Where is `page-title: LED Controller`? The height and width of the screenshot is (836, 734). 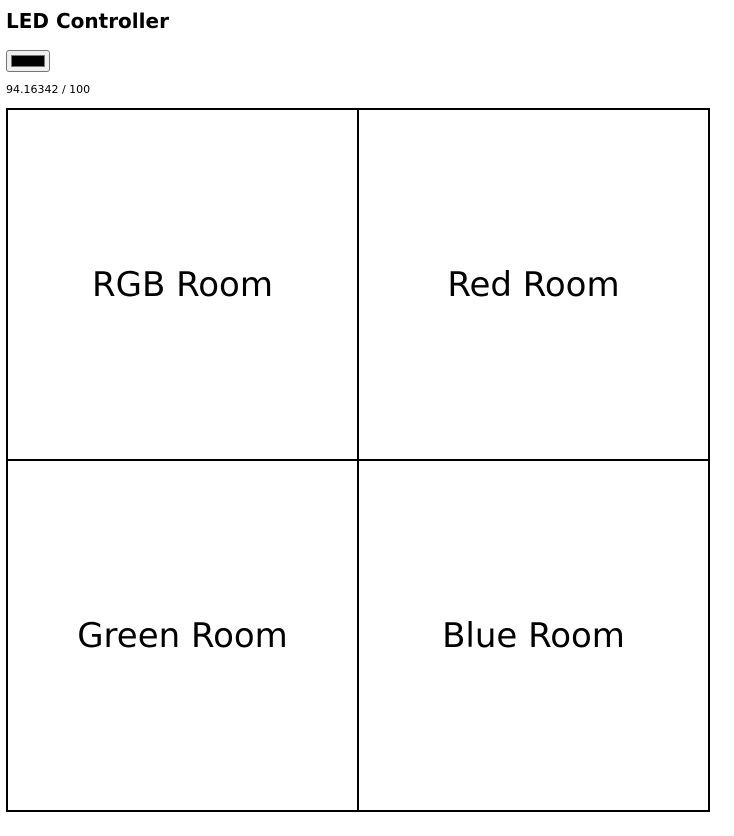
page-title: LED Controller is located at coordinates (87, 21).